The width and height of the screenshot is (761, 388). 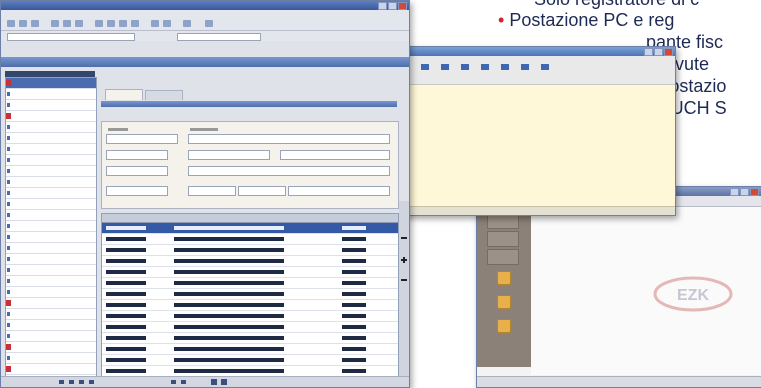 What do you see at coordinates (183, 382) in the screenshot?
I see `record-delete-icon` at bounding box center [183, 382].